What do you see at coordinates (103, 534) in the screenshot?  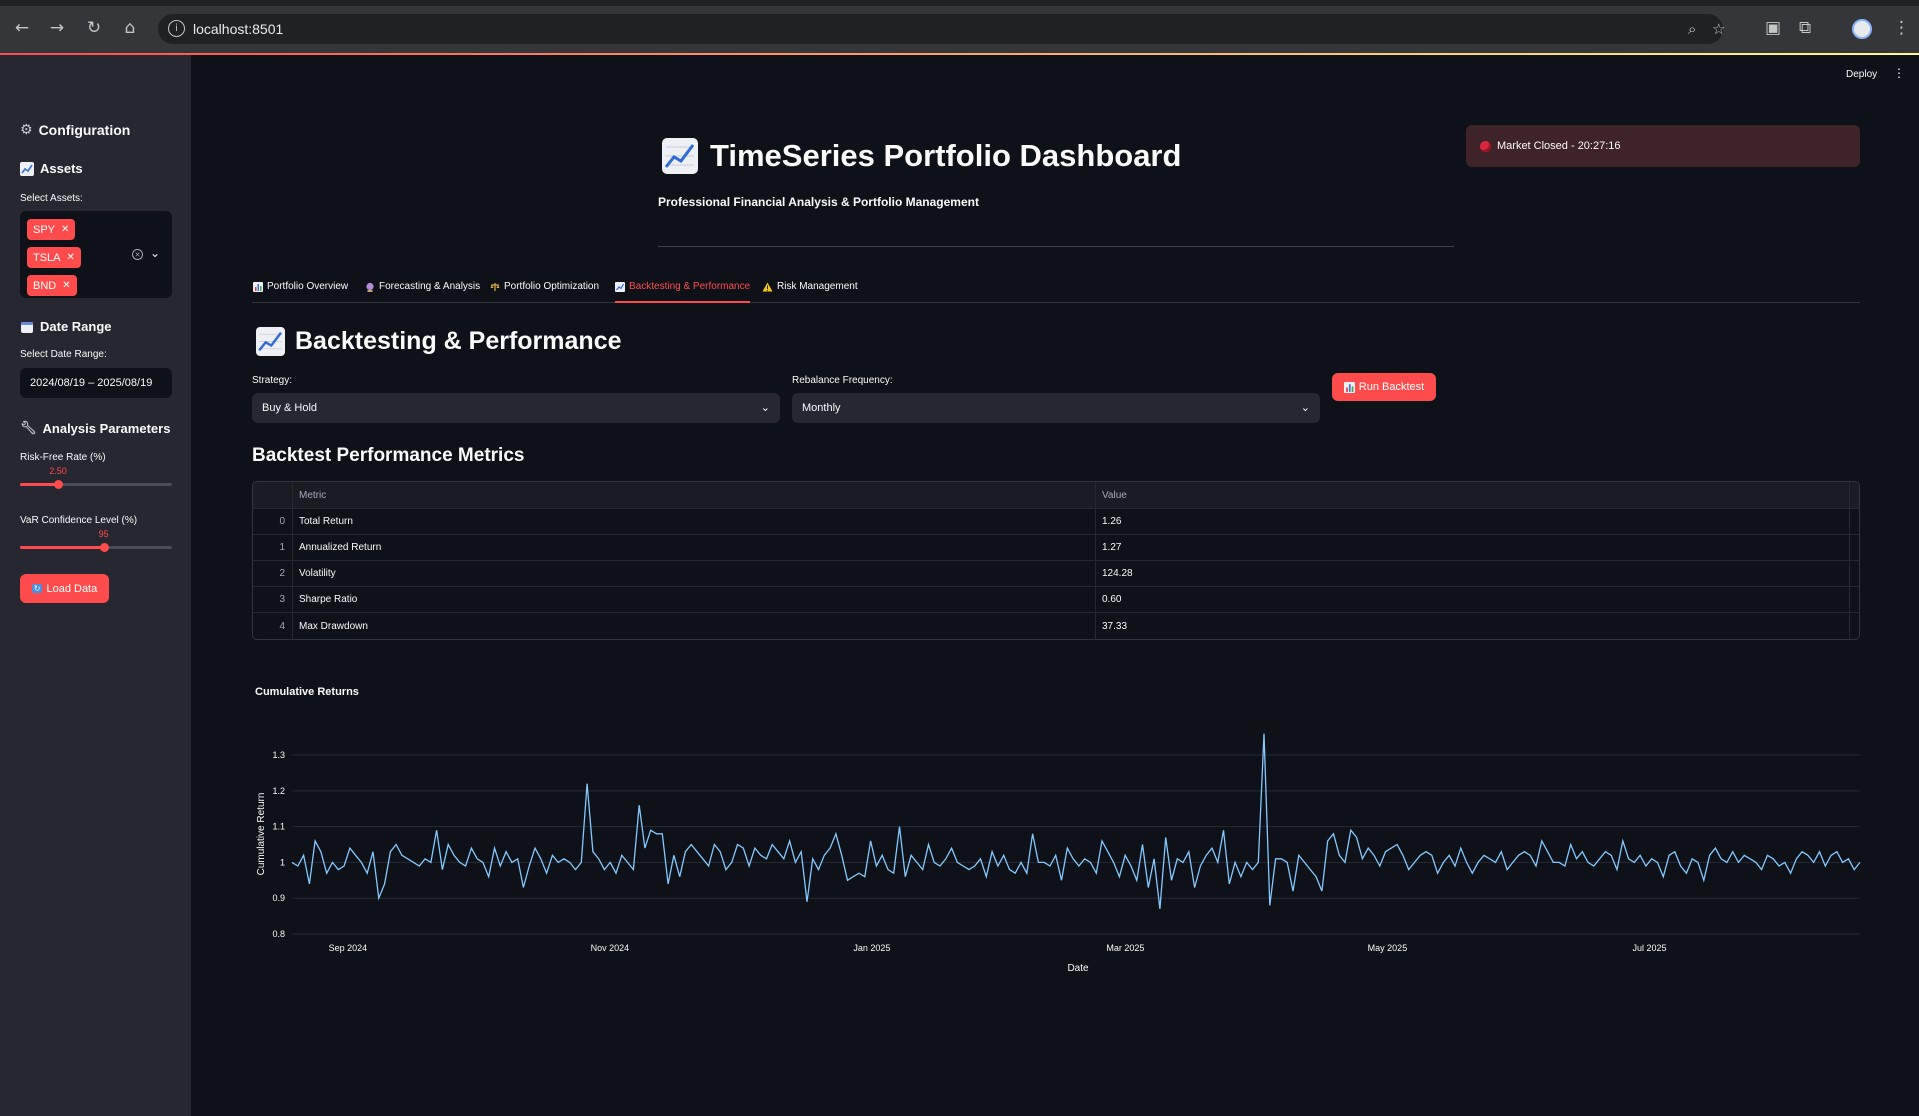 I see `var-confidence-value: 95` at bounding box center [103, 534].